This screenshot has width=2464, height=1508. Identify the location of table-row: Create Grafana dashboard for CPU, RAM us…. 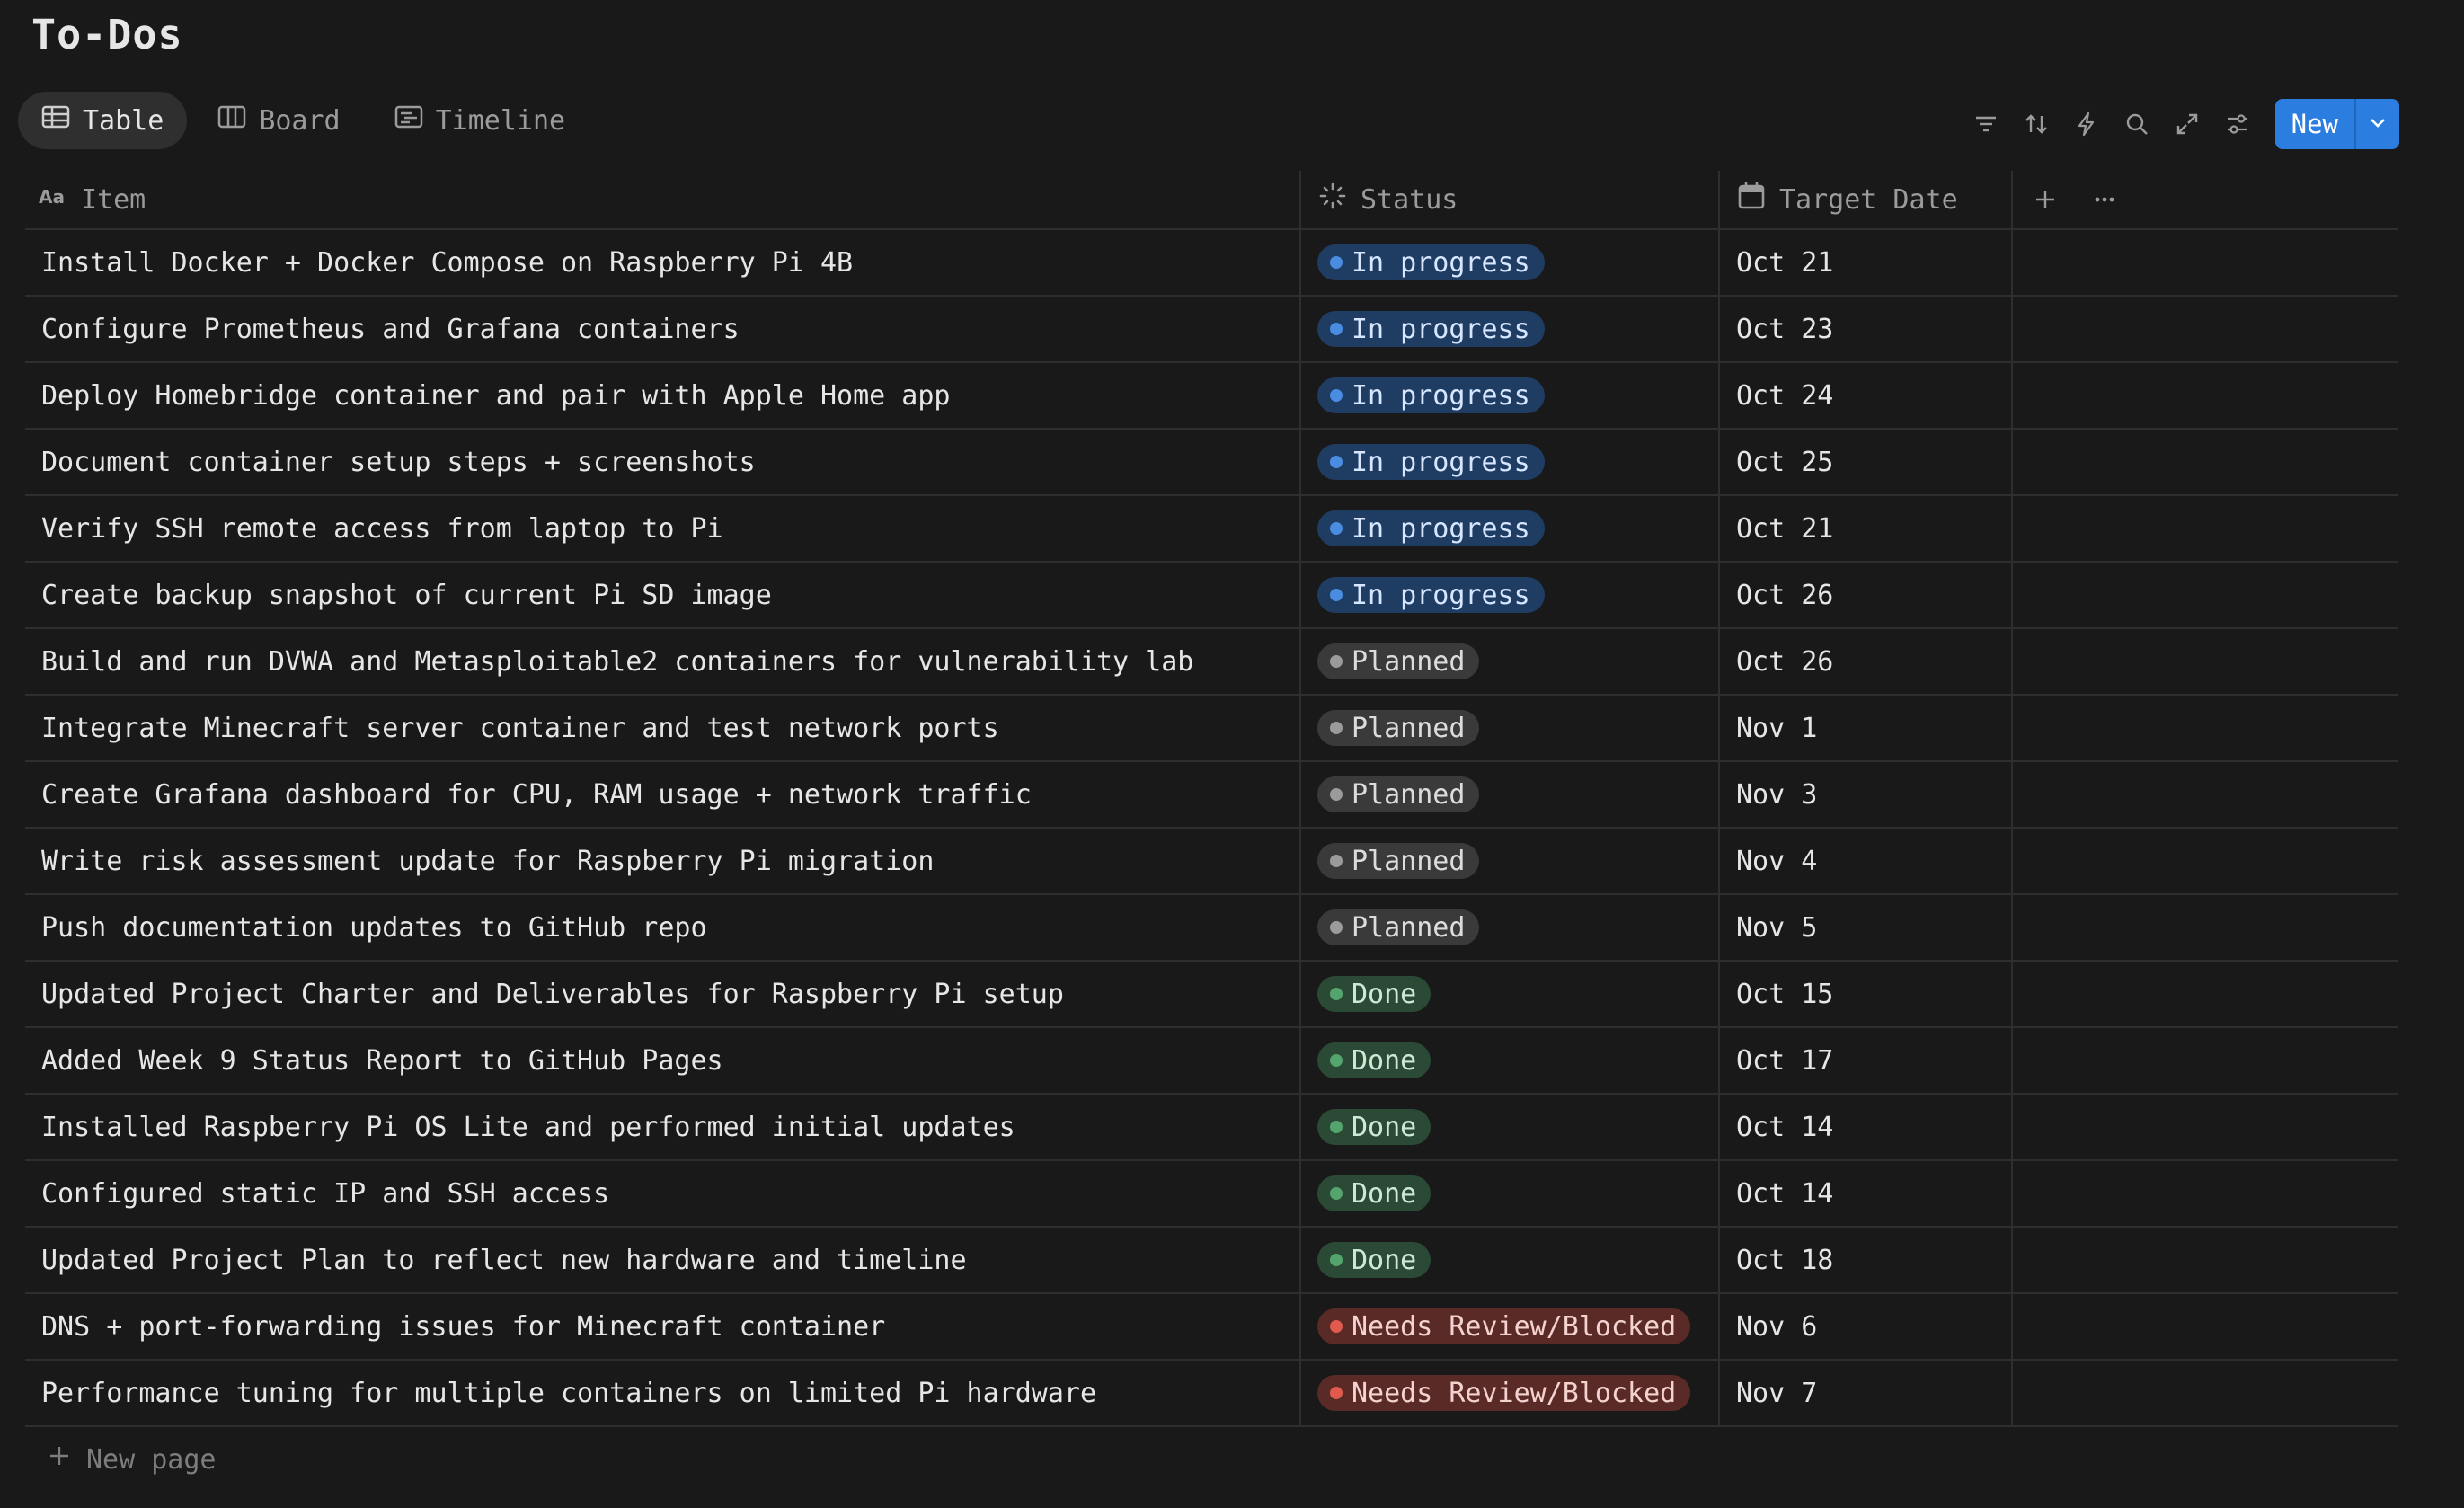
(1211, 796).